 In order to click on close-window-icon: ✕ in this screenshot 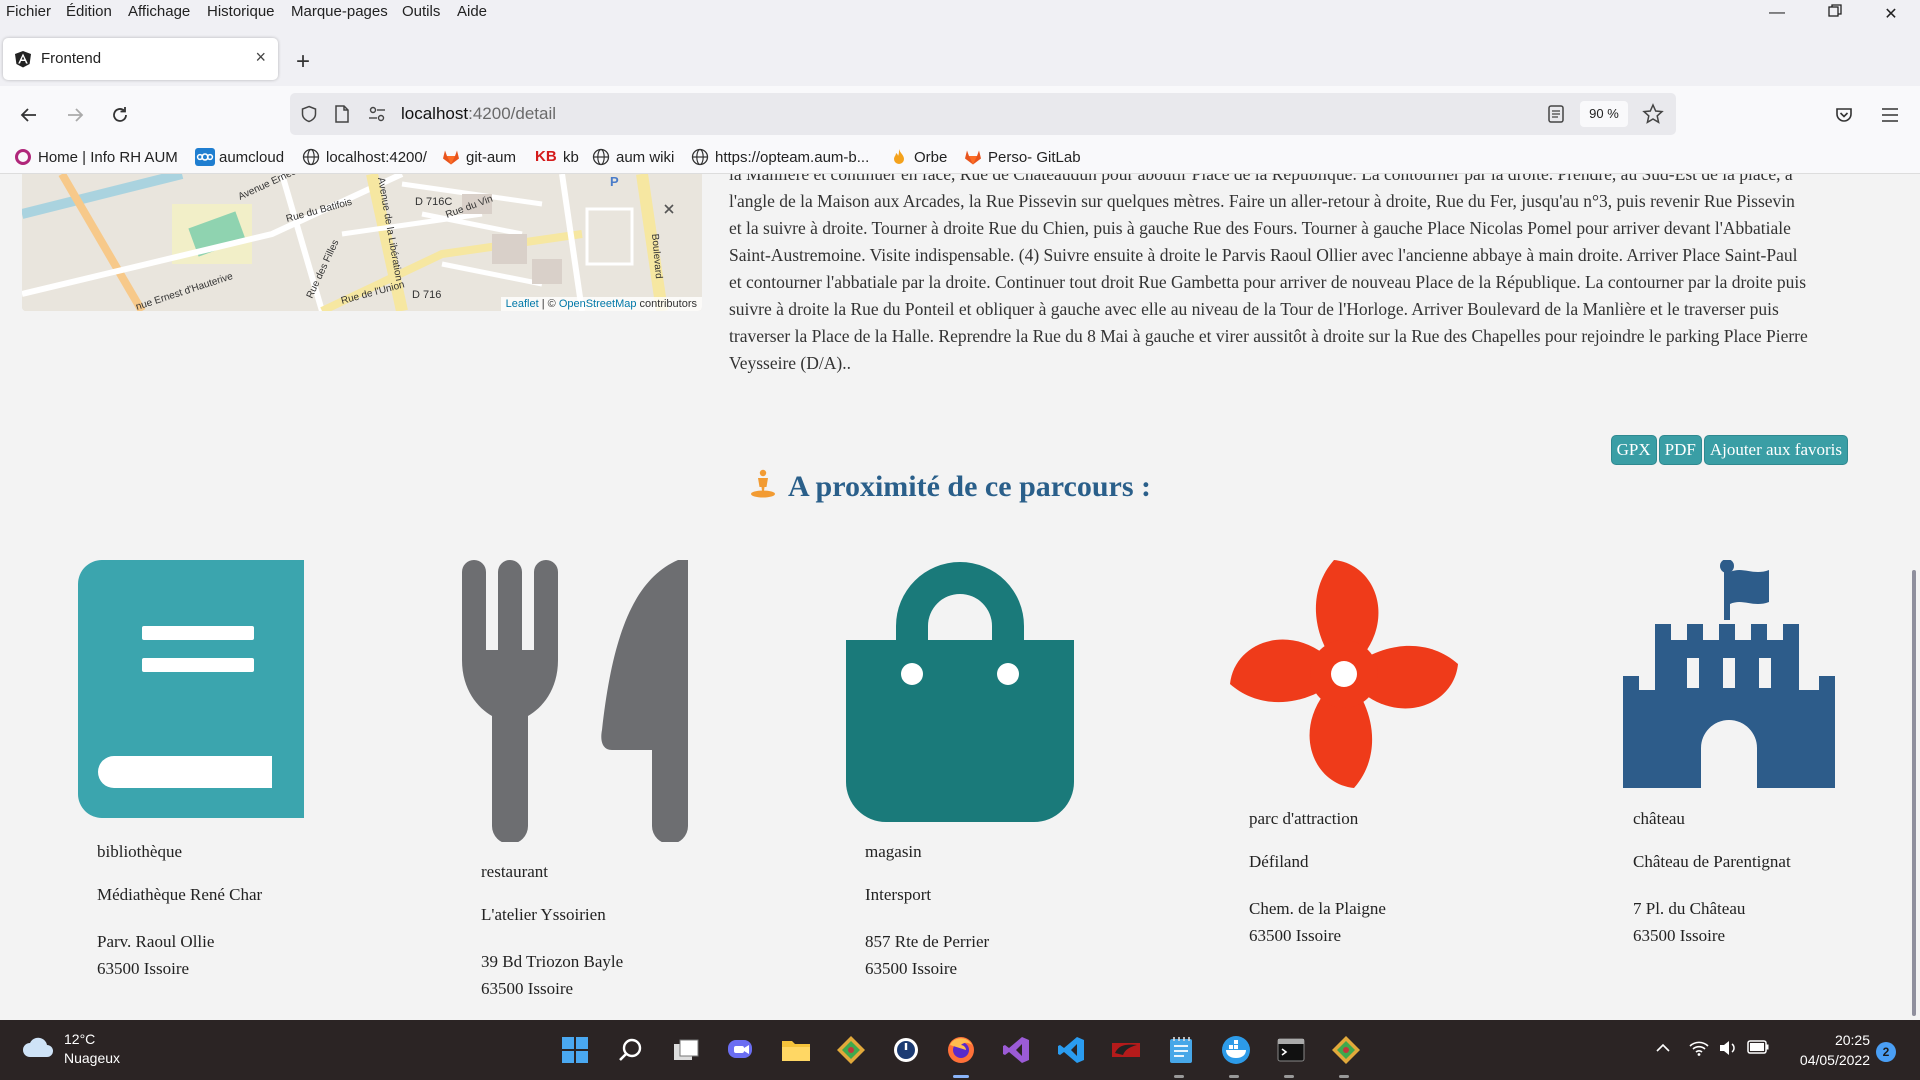, I will do `click(1891, 14)`.